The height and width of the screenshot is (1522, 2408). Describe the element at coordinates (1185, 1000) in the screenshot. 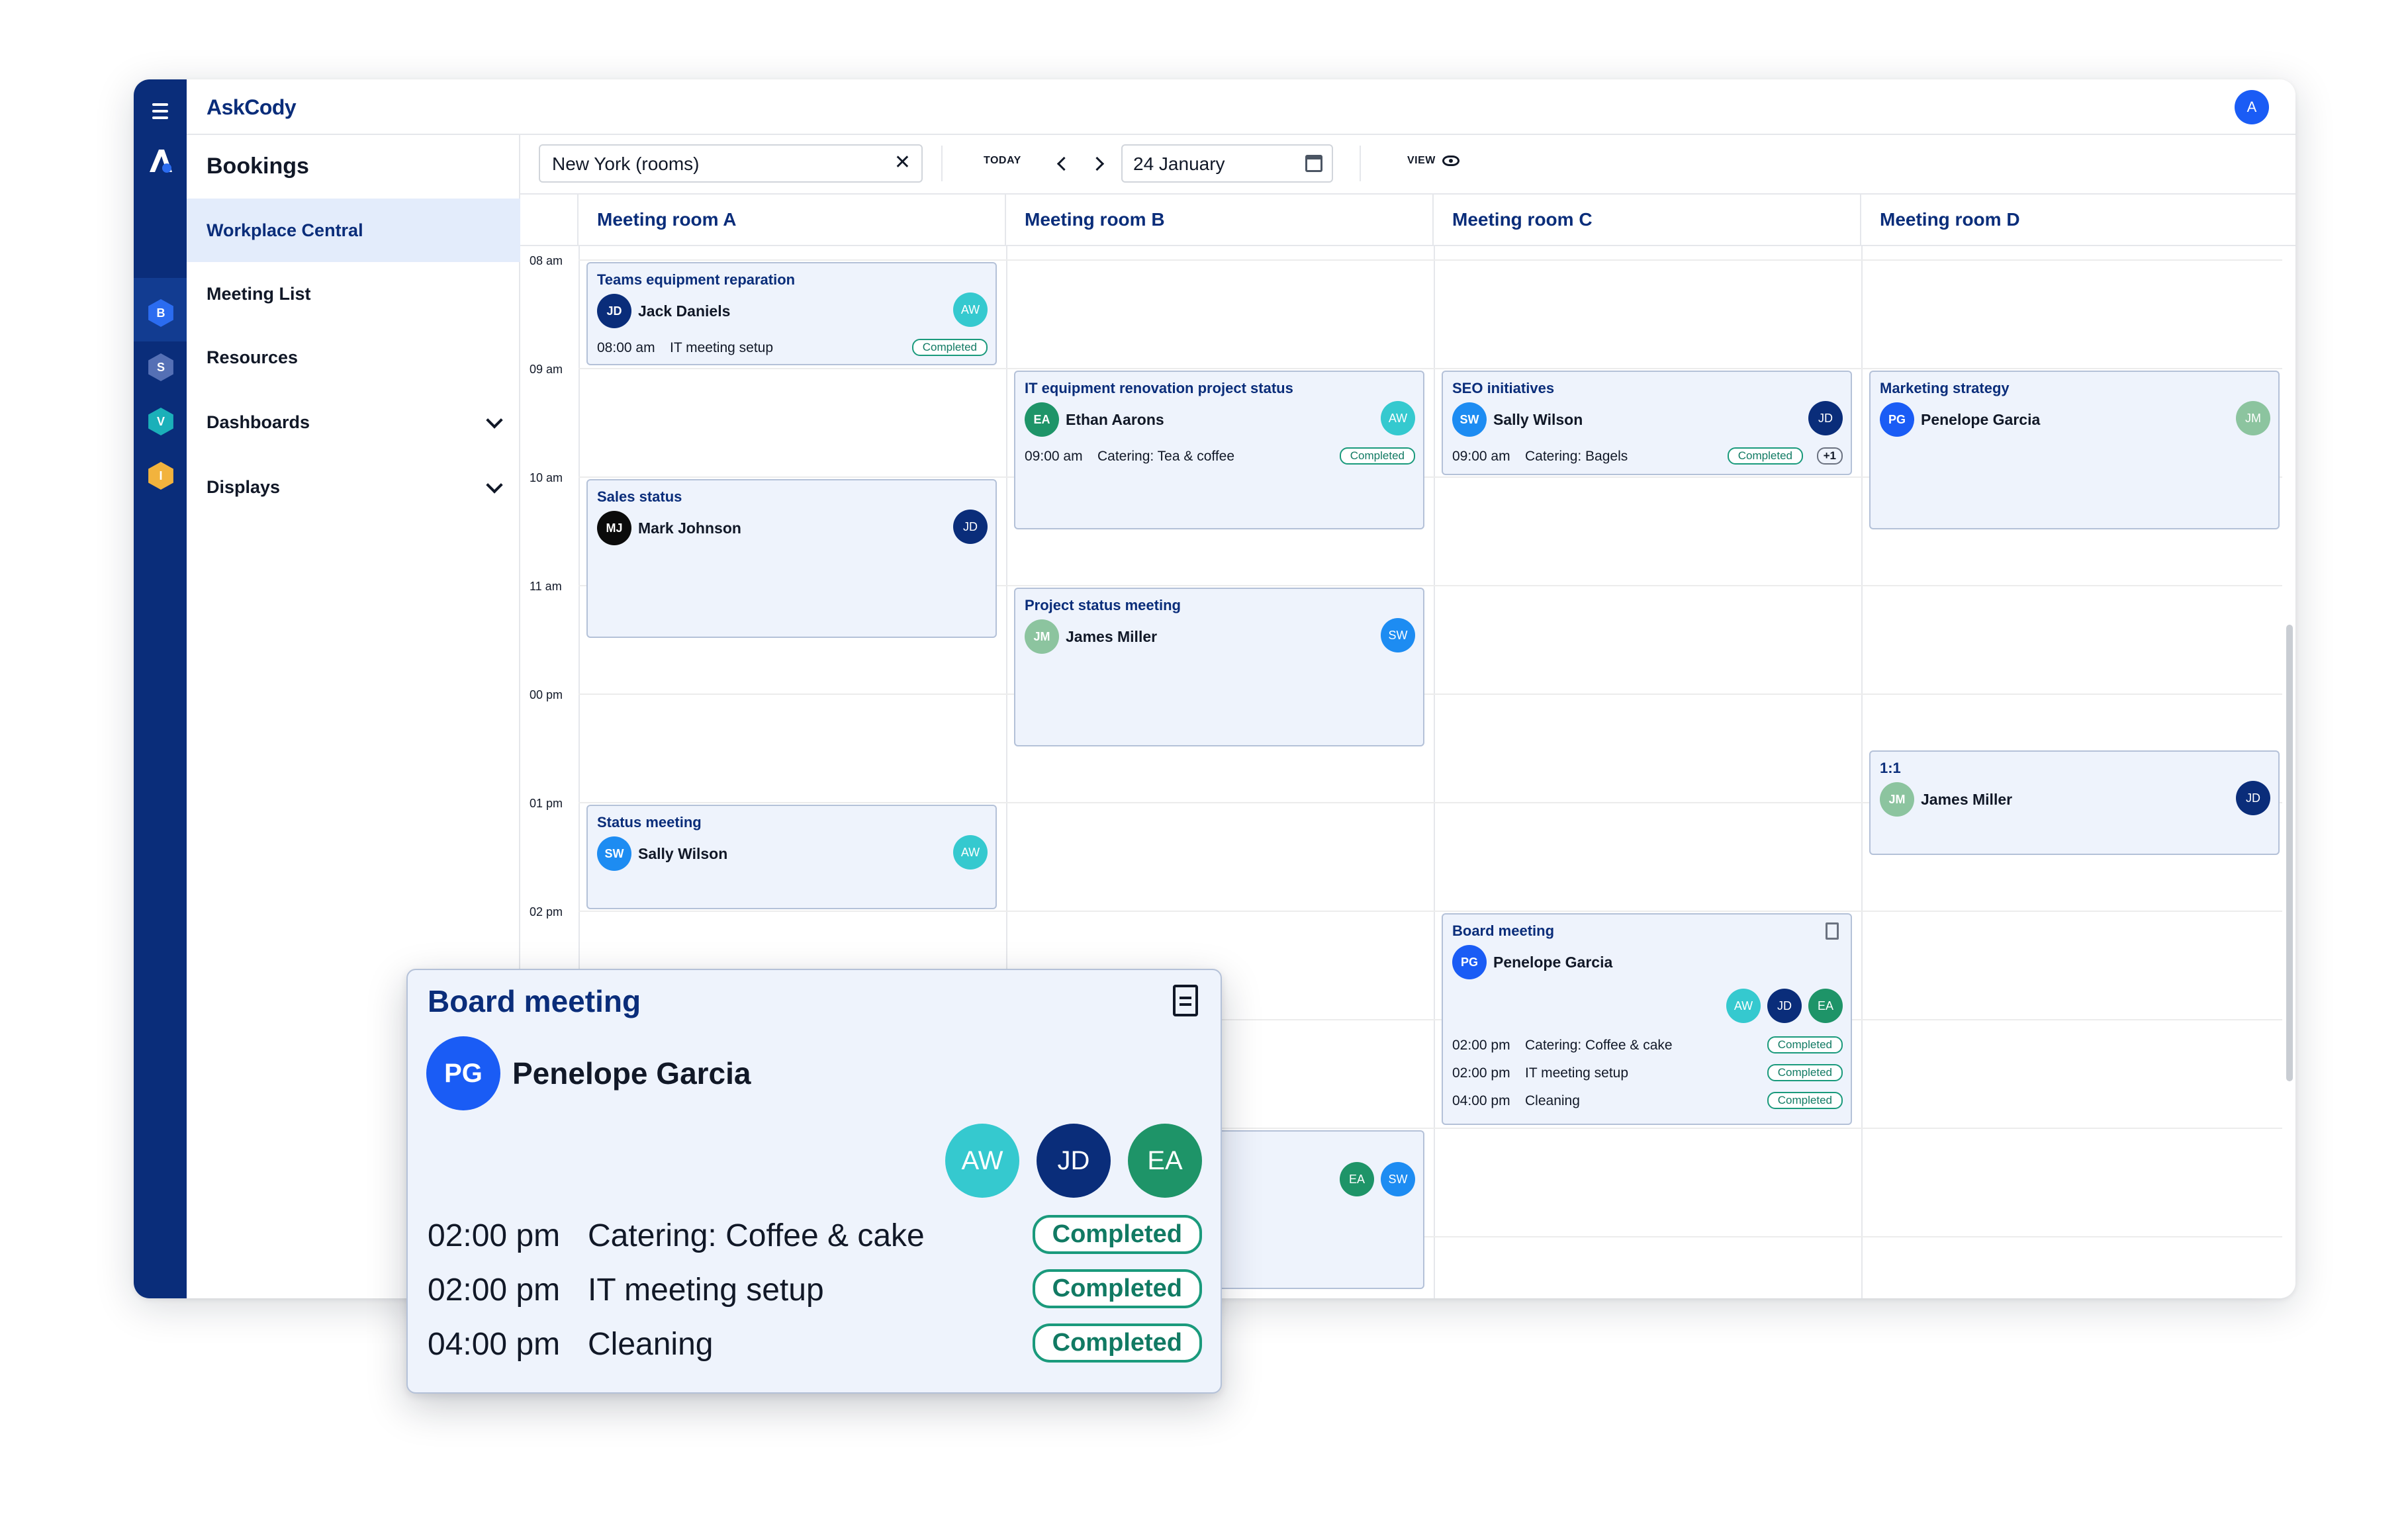

I see `document-icon` at that location.